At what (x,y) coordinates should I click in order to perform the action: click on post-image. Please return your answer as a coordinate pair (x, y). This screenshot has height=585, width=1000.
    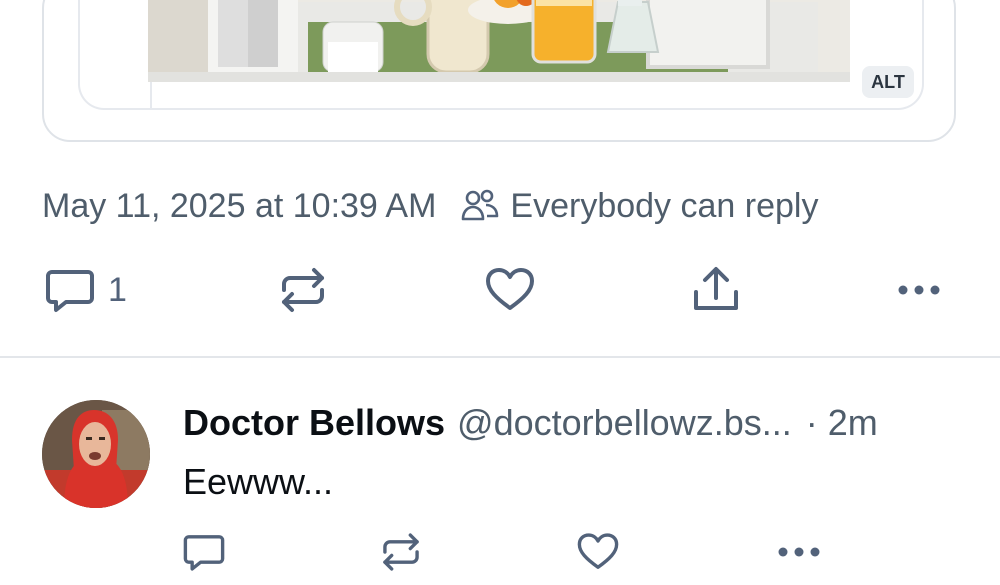
    Looking at the image, I should click on (499, 41).